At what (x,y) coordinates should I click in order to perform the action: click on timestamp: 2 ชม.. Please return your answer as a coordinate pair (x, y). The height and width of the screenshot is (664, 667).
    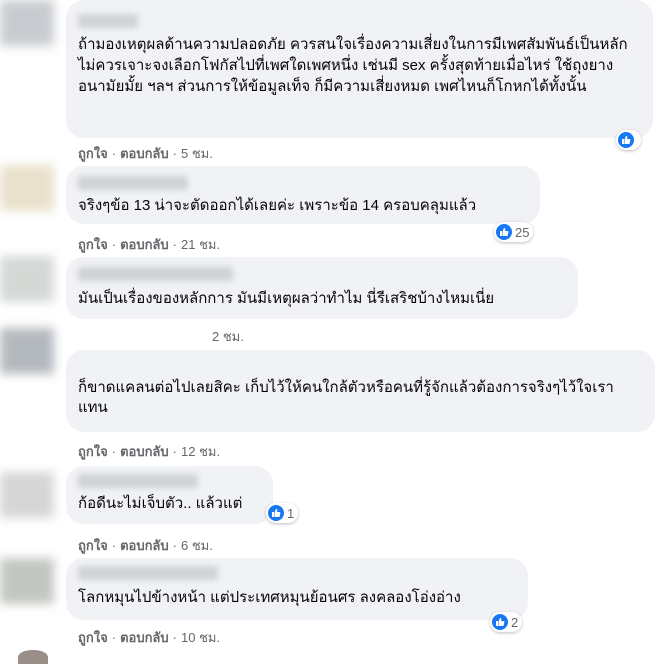
    Looking at the image, I should click on (228, 336).